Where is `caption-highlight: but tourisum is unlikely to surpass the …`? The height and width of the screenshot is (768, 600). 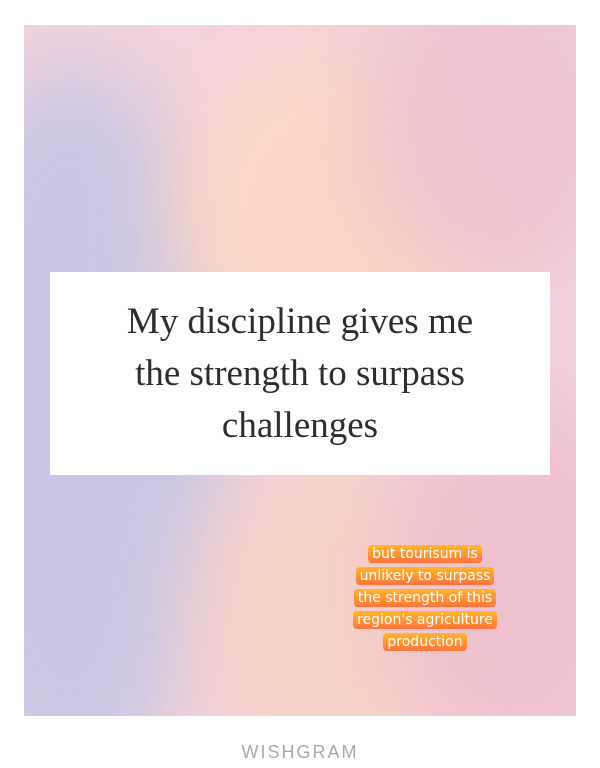 caption-highlight: but tourisum is unlikely to surpass the … is located at coordinates (425, 598).